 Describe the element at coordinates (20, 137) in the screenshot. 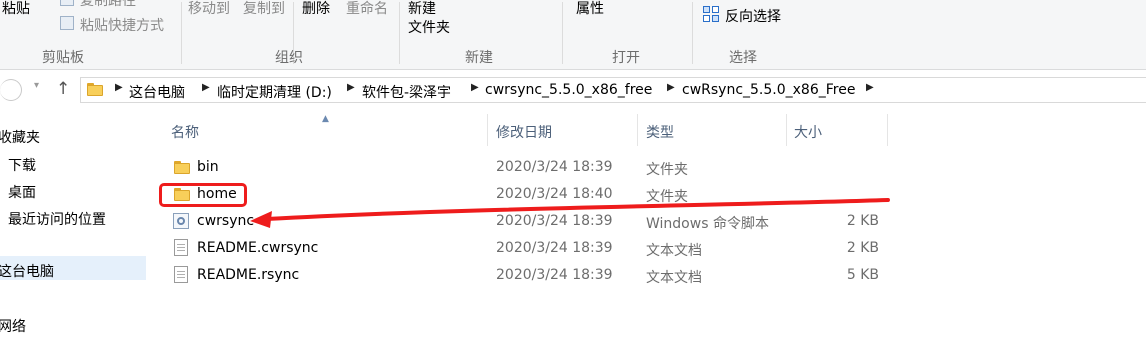

I see `nav-quick-access: 收藏夹` at that location.